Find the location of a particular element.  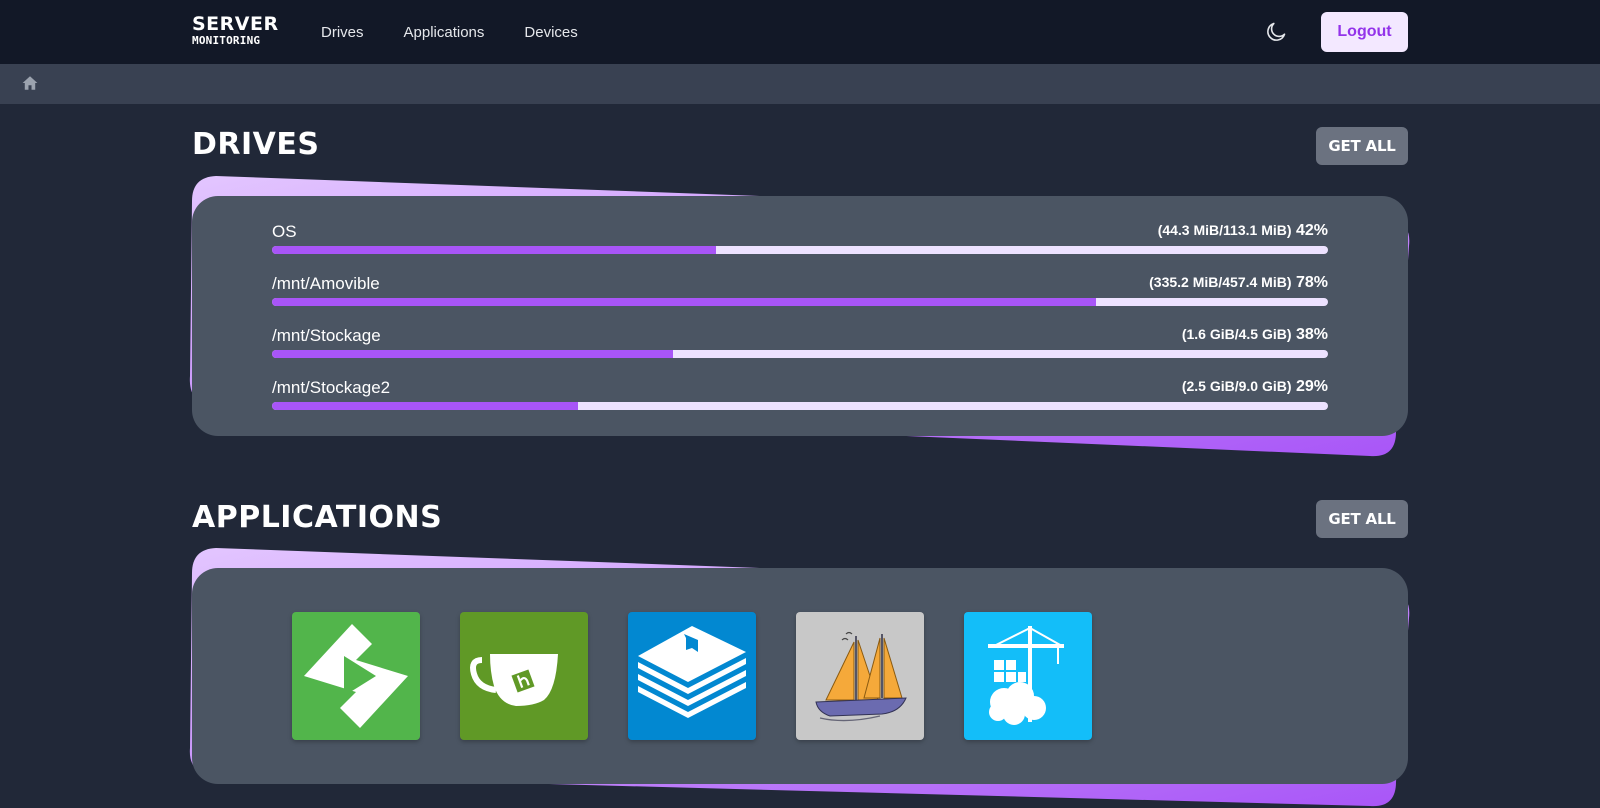

app-tile-bookstack is located at coordinates (692, 676).